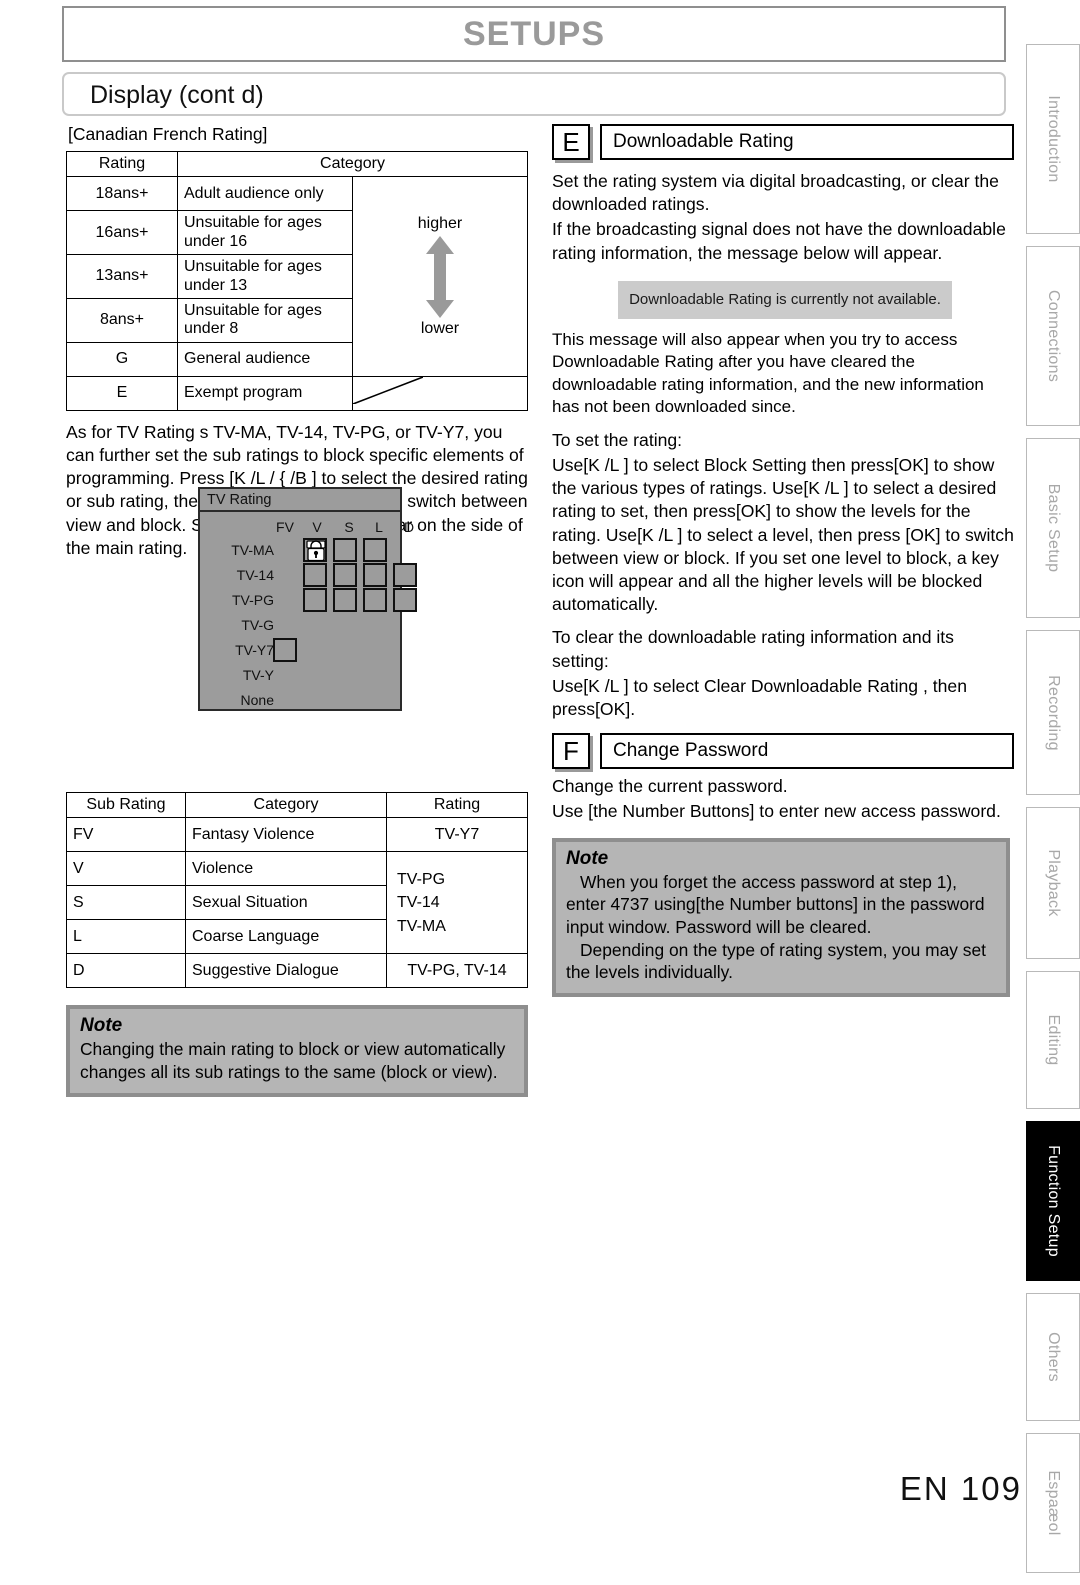  Describe the element at coordinates (405, 575) in the screenshot. I see `osd-cell-tv14-d` at that location.